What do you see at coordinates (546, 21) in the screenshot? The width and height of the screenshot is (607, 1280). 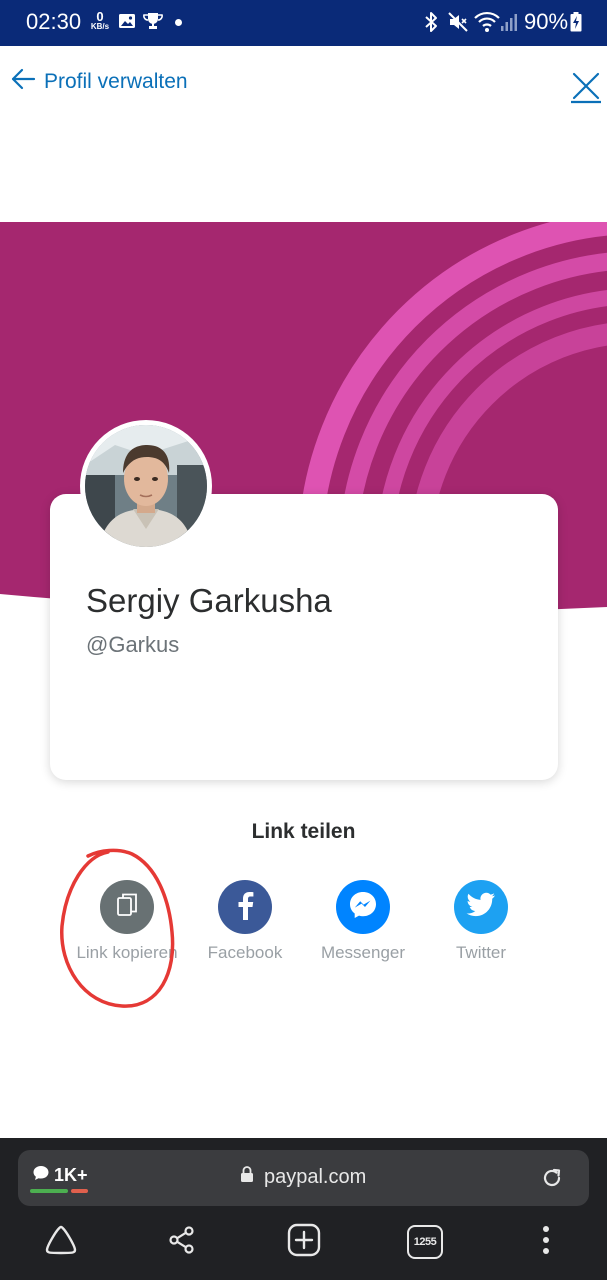 I see `battery-level: 90%` at bounding box center [546, 21].